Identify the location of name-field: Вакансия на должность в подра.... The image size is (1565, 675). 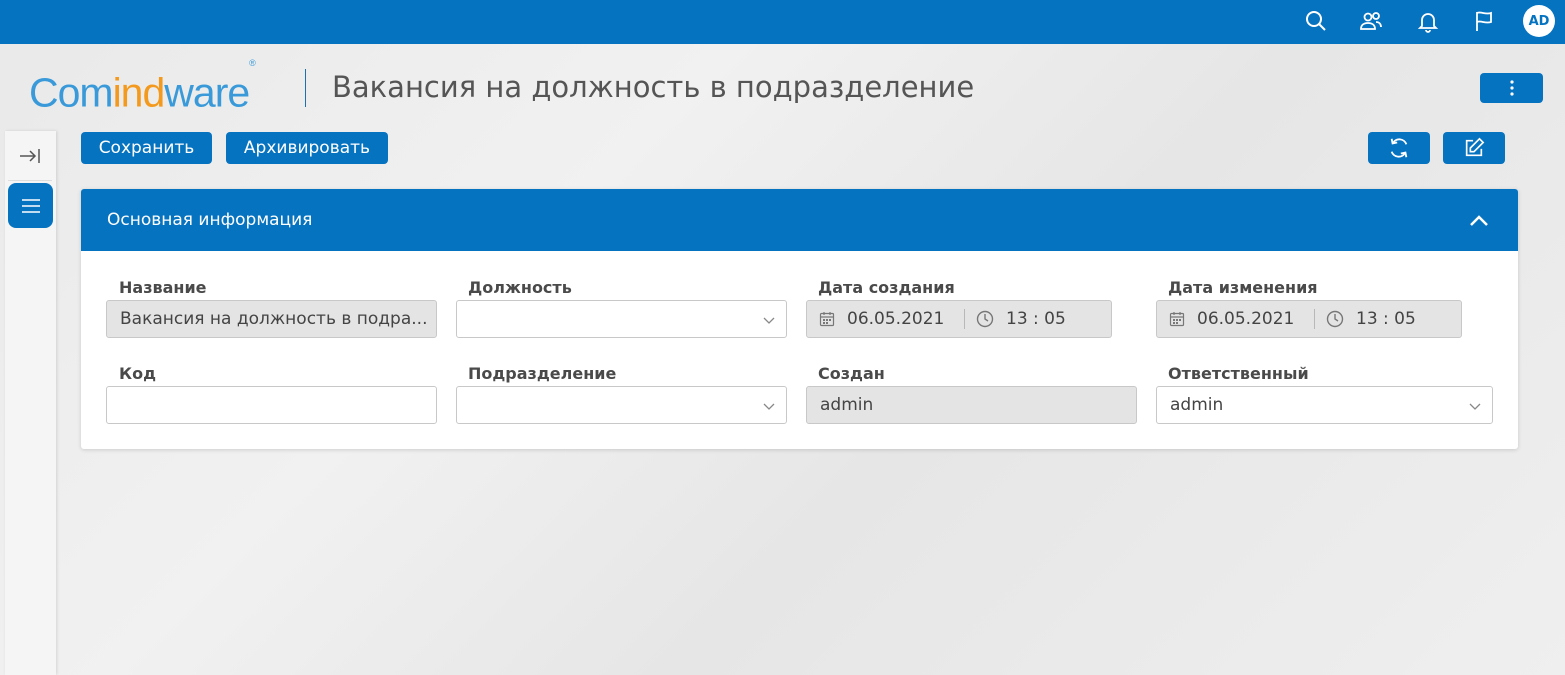
(271, 319).